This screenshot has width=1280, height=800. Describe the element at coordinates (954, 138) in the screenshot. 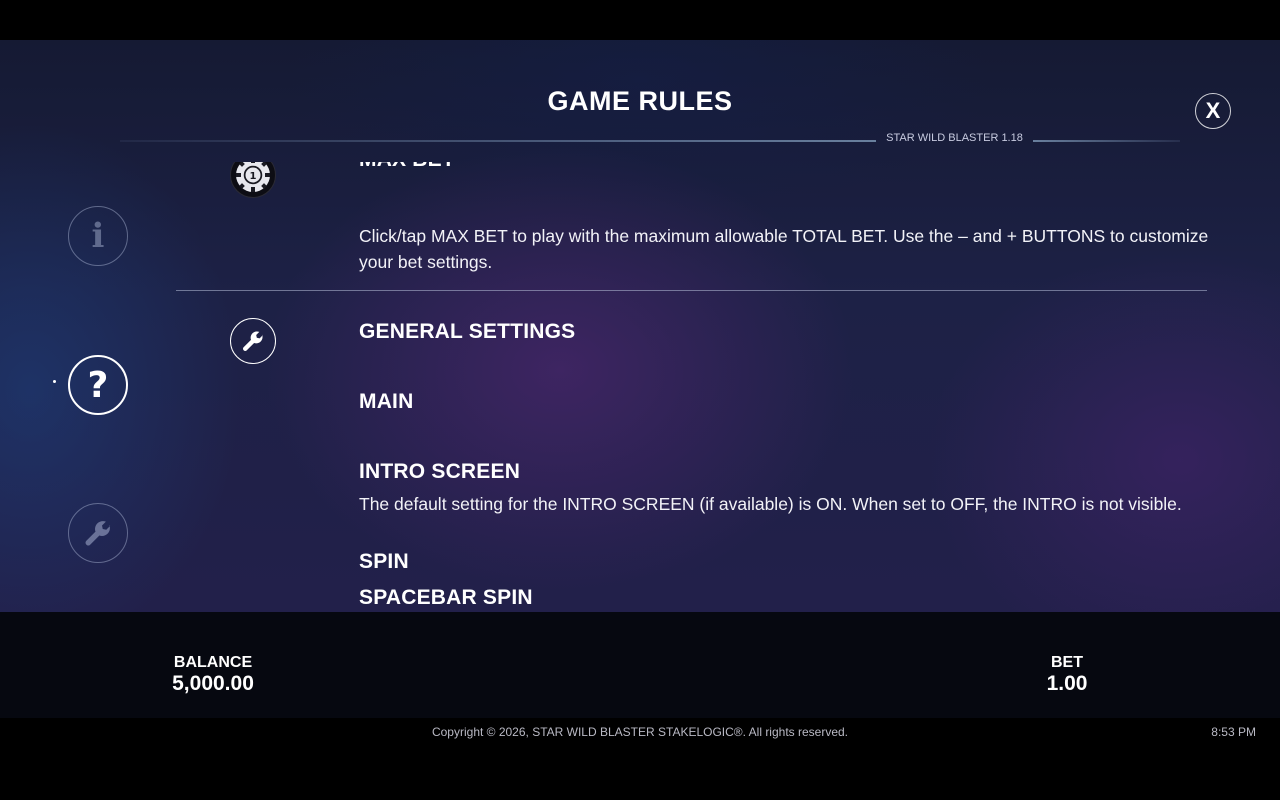

I see `version-label: STAR WILD BLASTER 1.18` at that location.